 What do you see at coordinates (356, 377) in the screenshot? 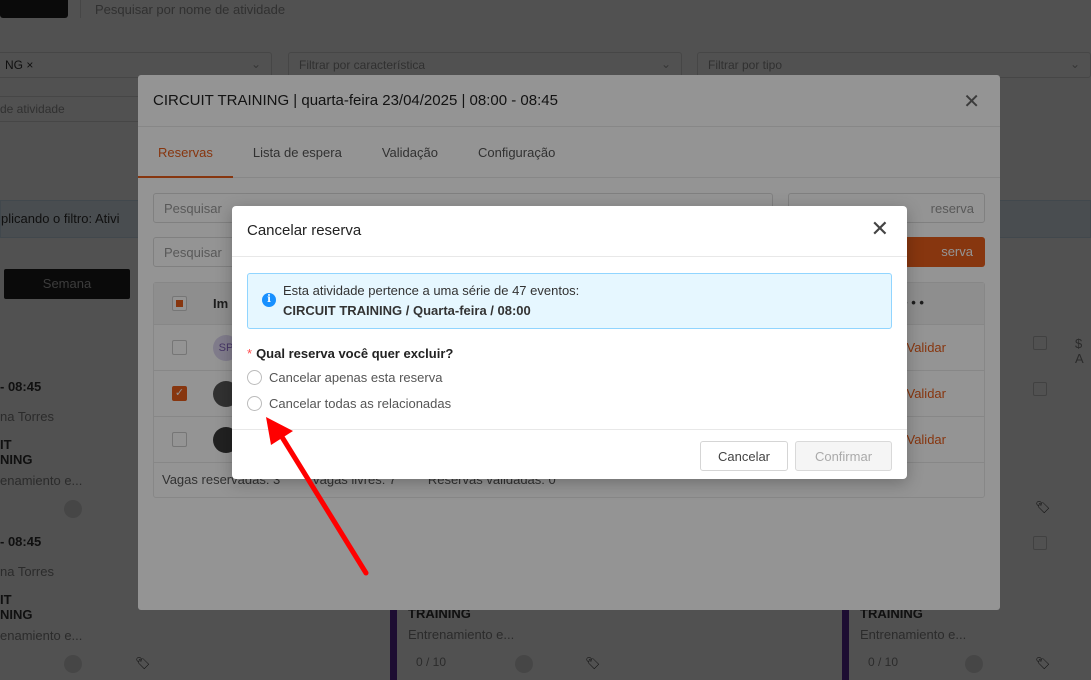
I see `option-label: Cancelar apenas esta reserva` at bounding box center [356, 377].